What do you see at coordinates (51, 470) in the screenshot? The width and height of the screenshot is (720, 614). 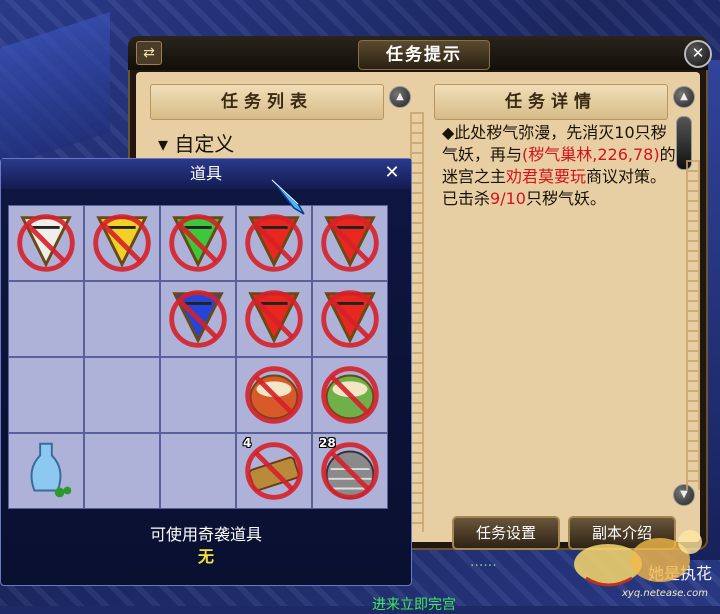 I see `vase-icon` at bounding box center [51, 470].